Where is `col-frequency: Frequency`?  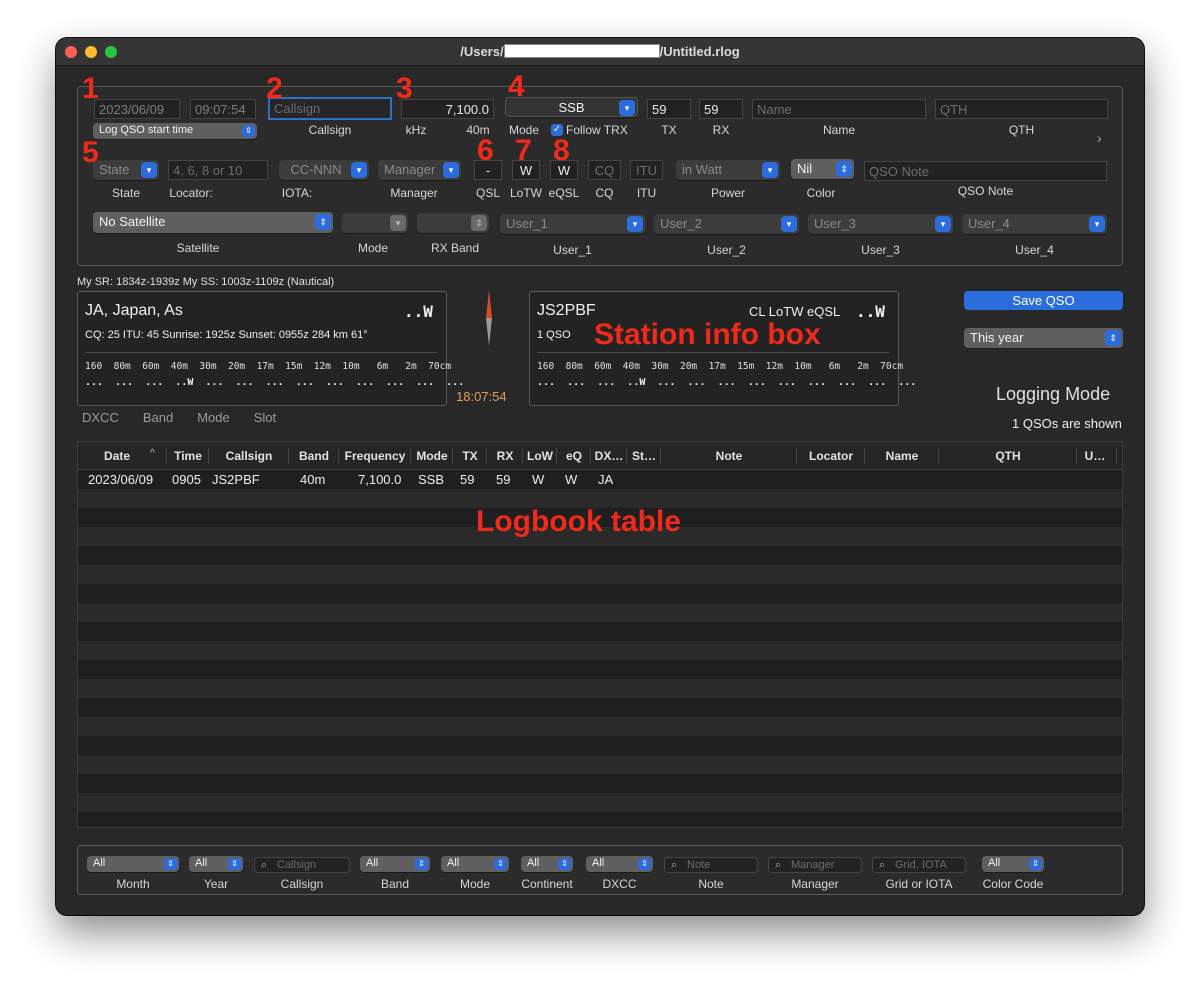 col-frequency: Frequency is located at coordinates (375, 456).